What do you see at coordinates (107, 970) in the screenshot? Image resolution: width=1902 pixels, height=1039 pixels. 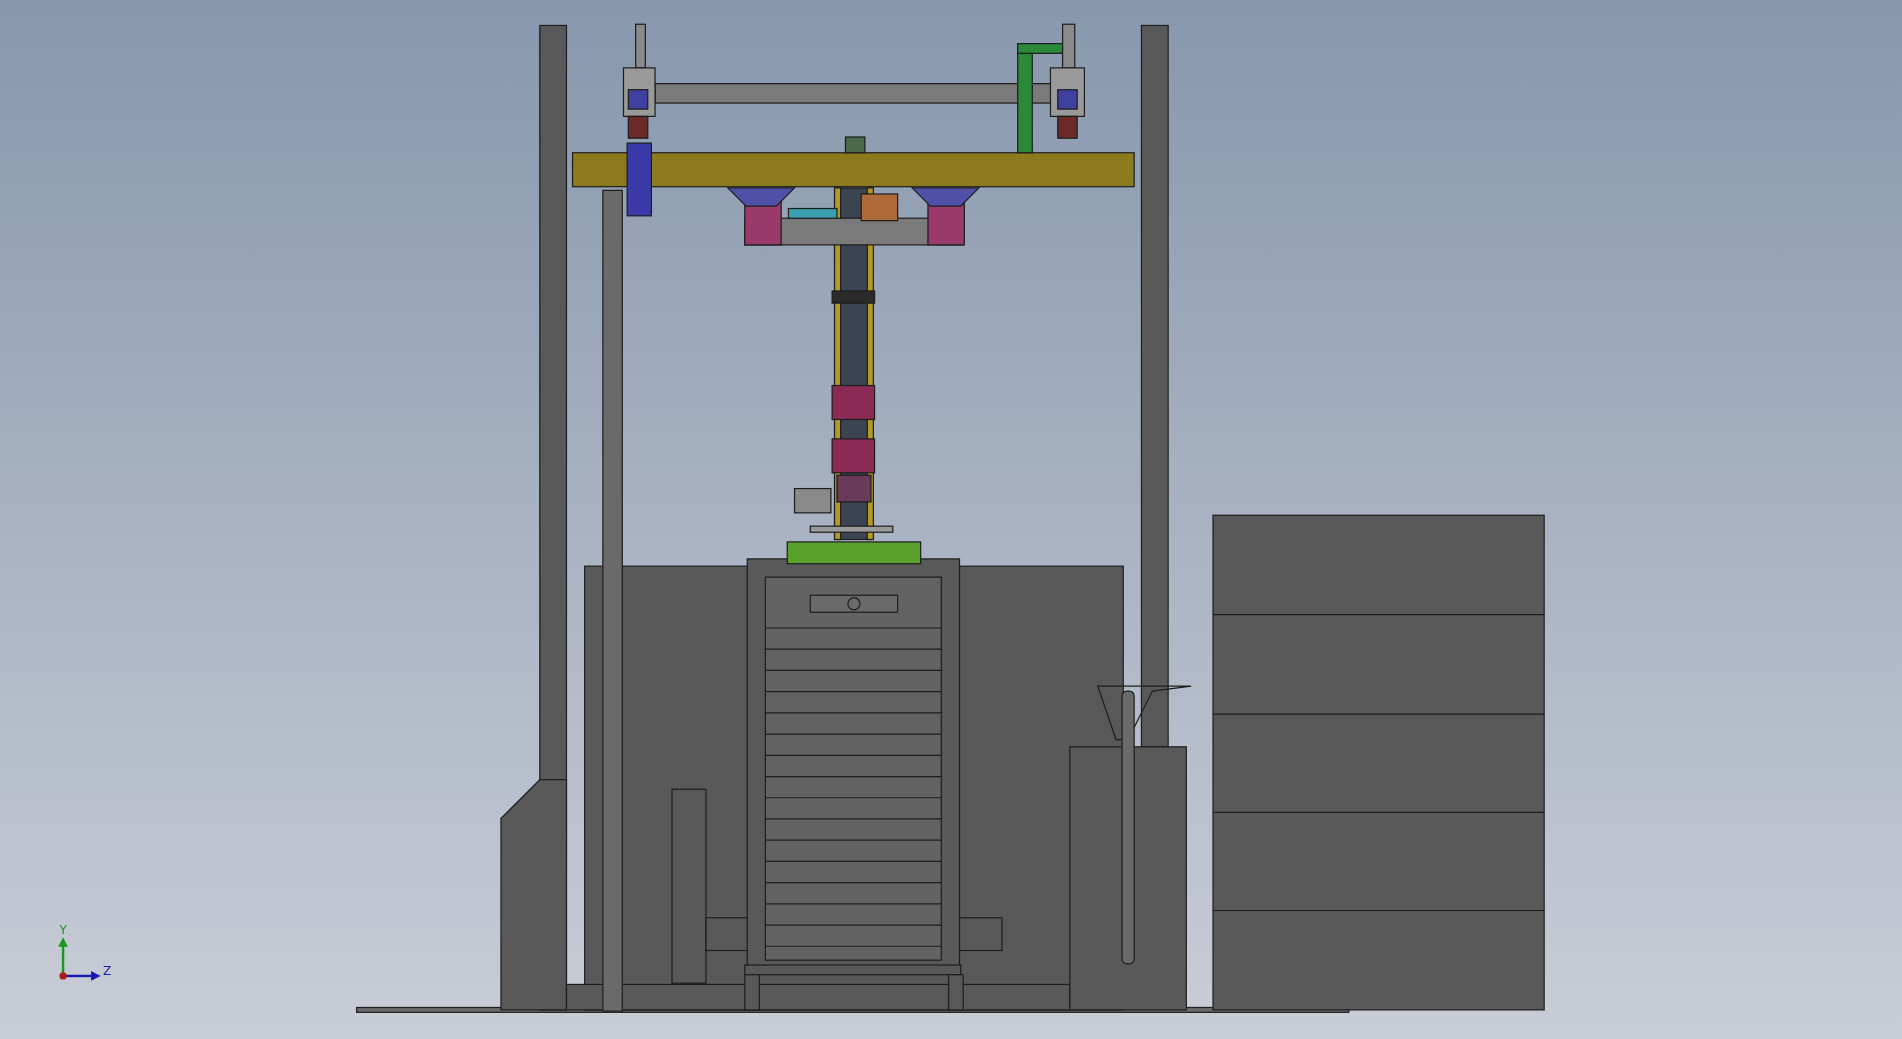 I see `axis-label: Z` at bounding box center [107, 970].